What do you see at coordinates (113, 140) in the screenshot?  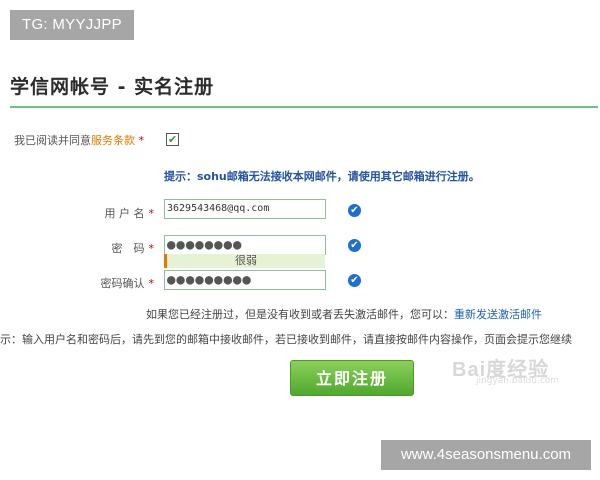 I see `terms-of-service-link: 服务条款` at bounding box center [113, 140].